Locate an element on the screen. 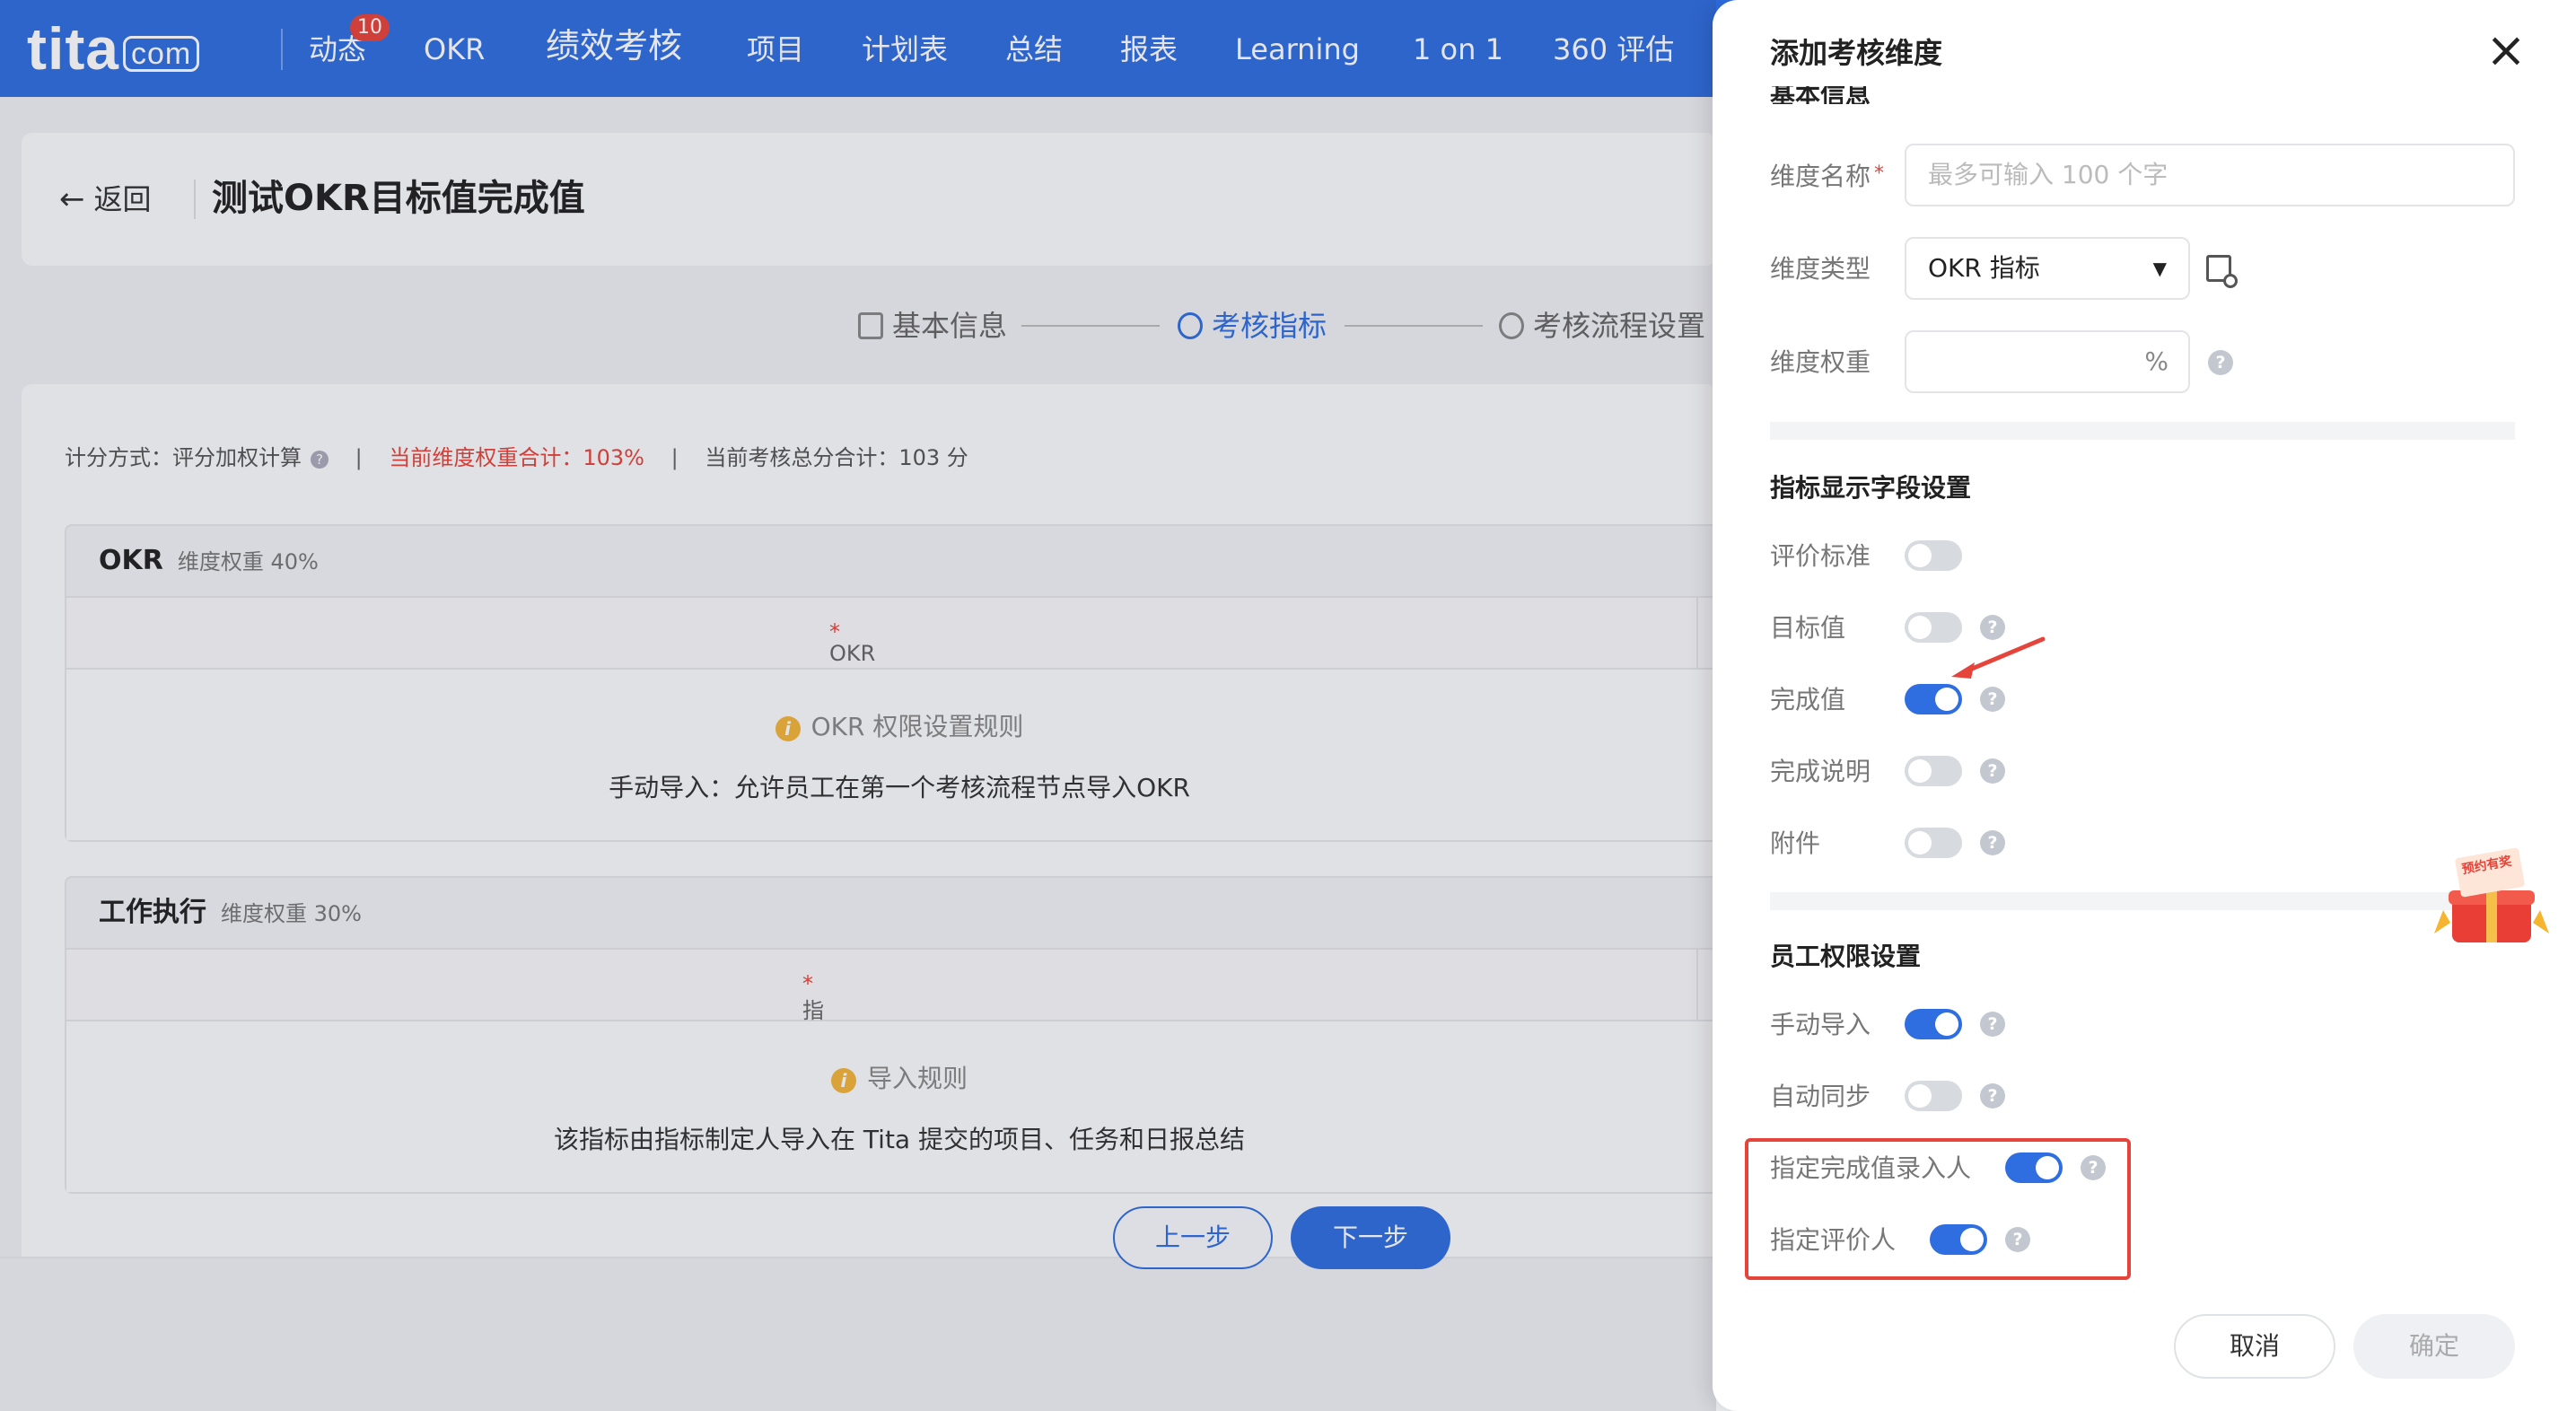 This screenshot has width=2576, height=1411. toggle-auto-sync is located at coordinates (1934, 1096).